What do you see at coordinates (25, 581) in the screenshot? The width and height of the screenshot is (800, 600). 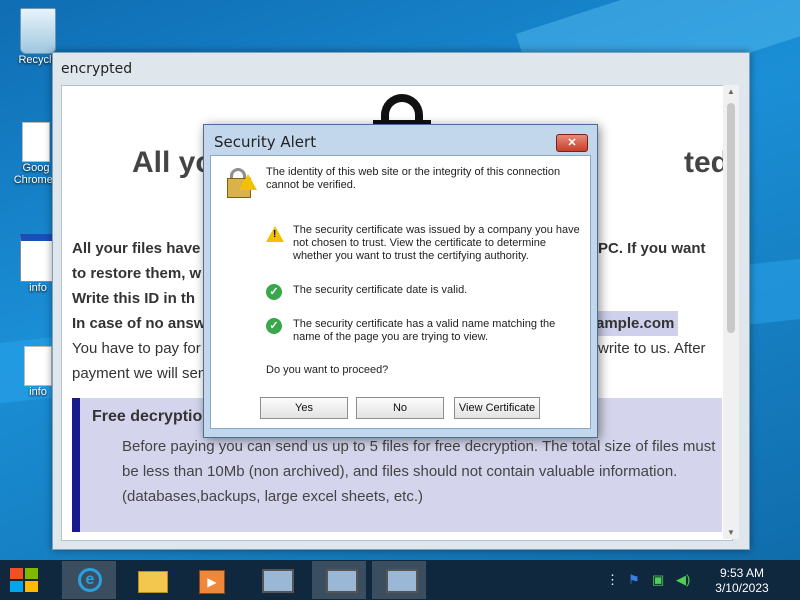 I see `start-button` at bounding box center [25, 581].